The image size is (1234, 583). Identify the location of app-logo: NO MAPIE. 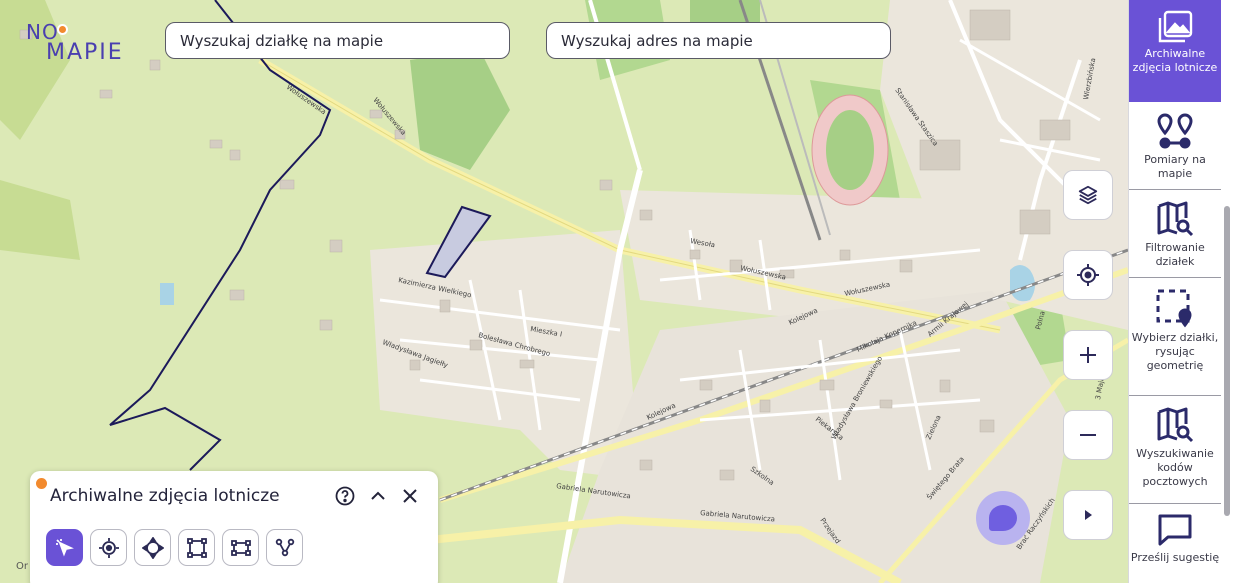
(81, 43).